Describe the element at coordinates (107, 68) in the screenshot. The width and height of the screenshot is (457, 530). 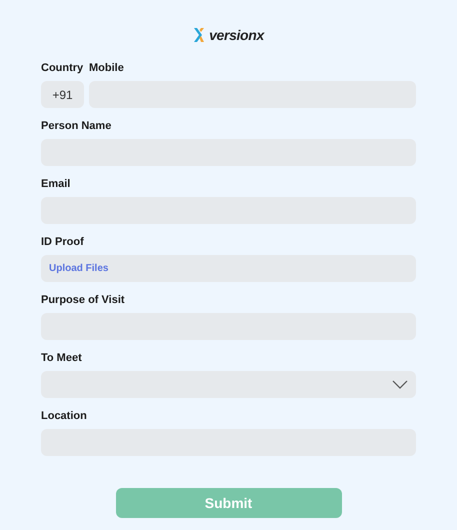
I see `field-label: Mobile` at that location.